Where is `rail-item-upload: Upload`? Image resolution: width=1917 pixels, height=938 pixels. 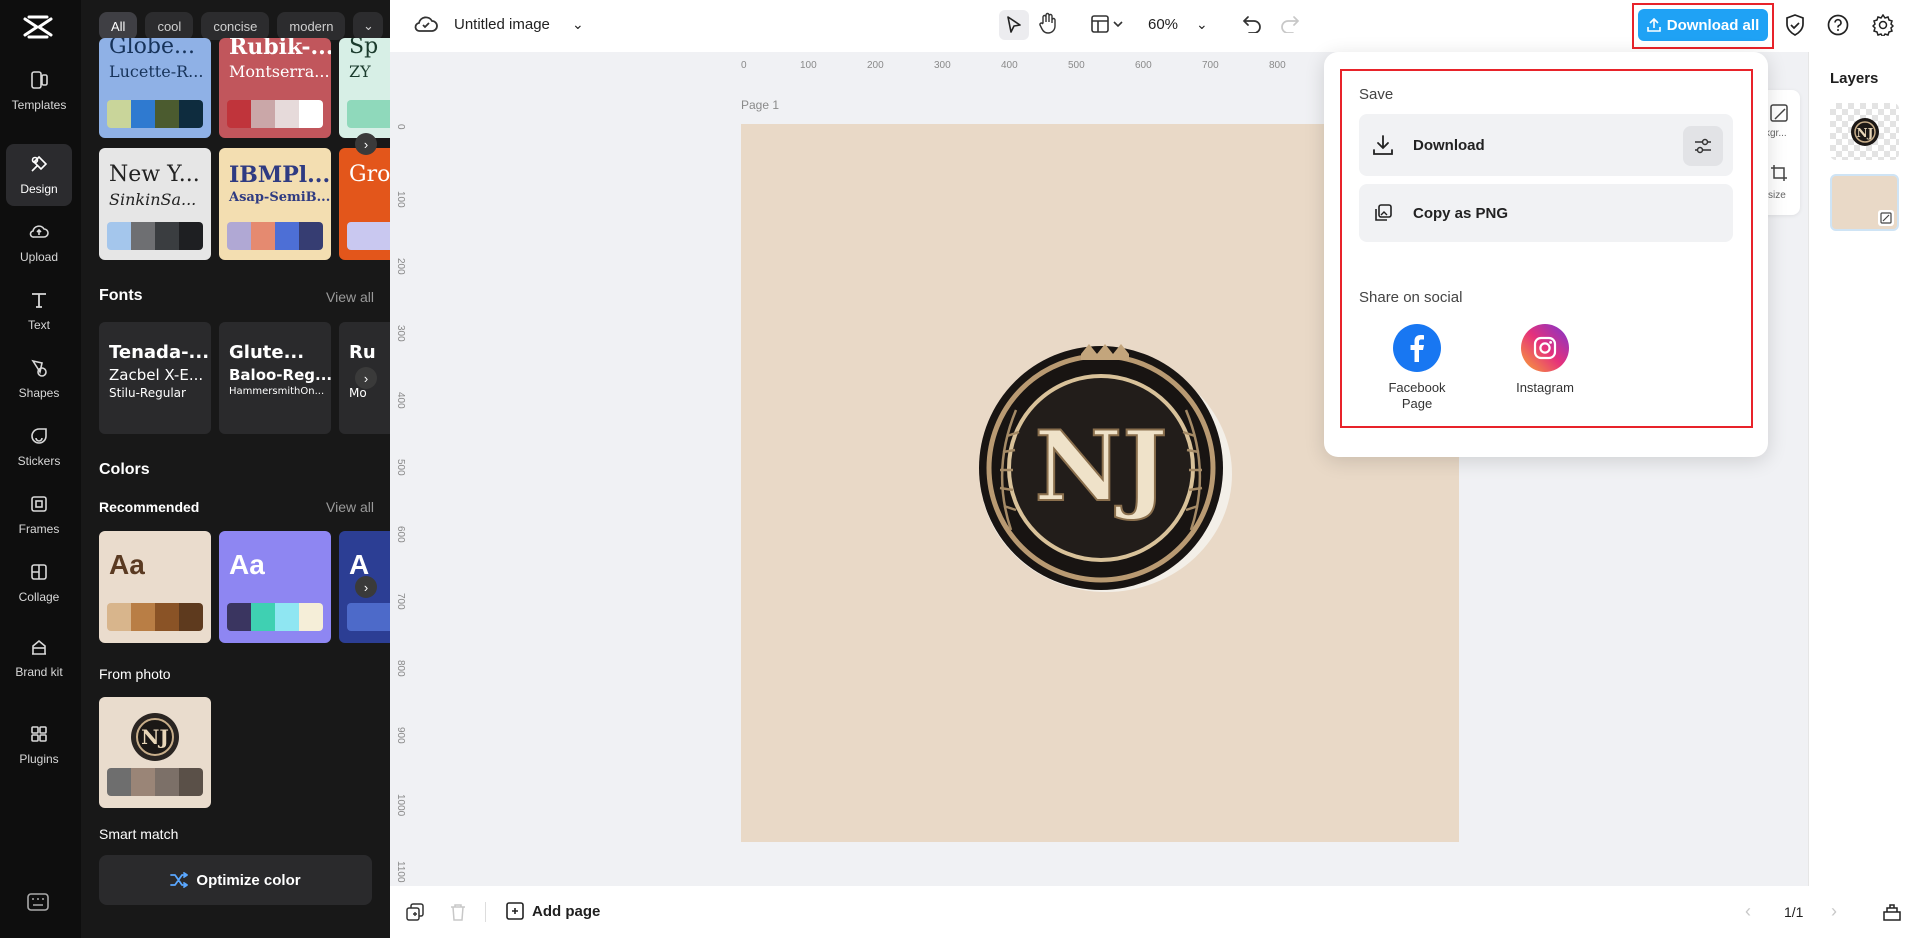 rail-item-upload: Upload is located at coordinates (39, 243).